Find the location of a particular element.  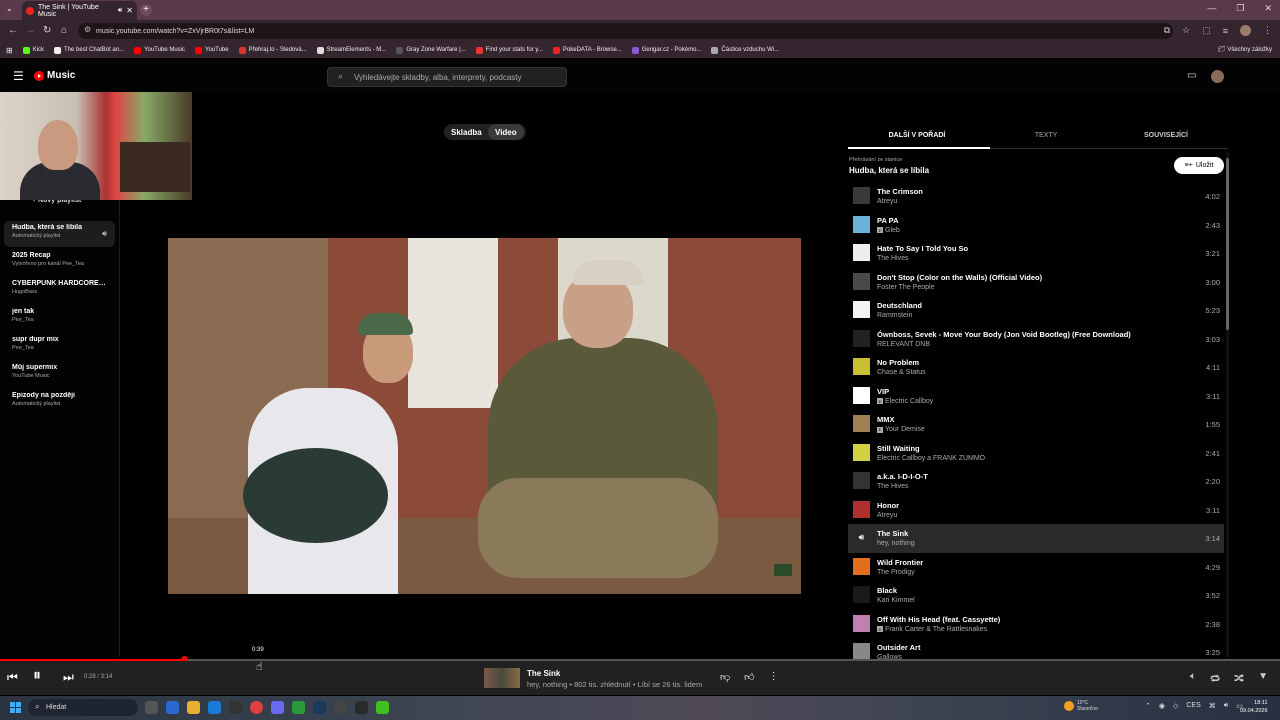

task-view-icon is located at coordinates (151, 707).